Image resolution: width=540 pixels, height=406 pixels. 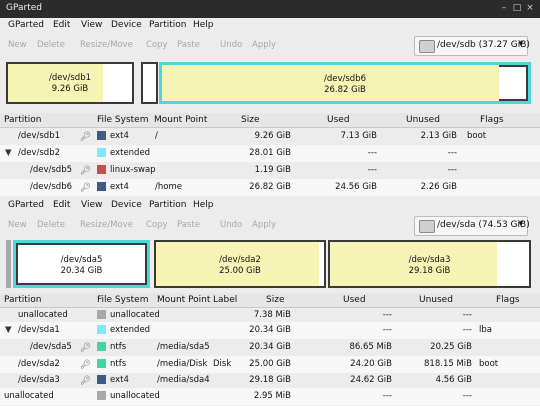 I want to click on map-partition-sdb6: /dev/sdb6 26.82 GiB, so click(x=345, y=83).